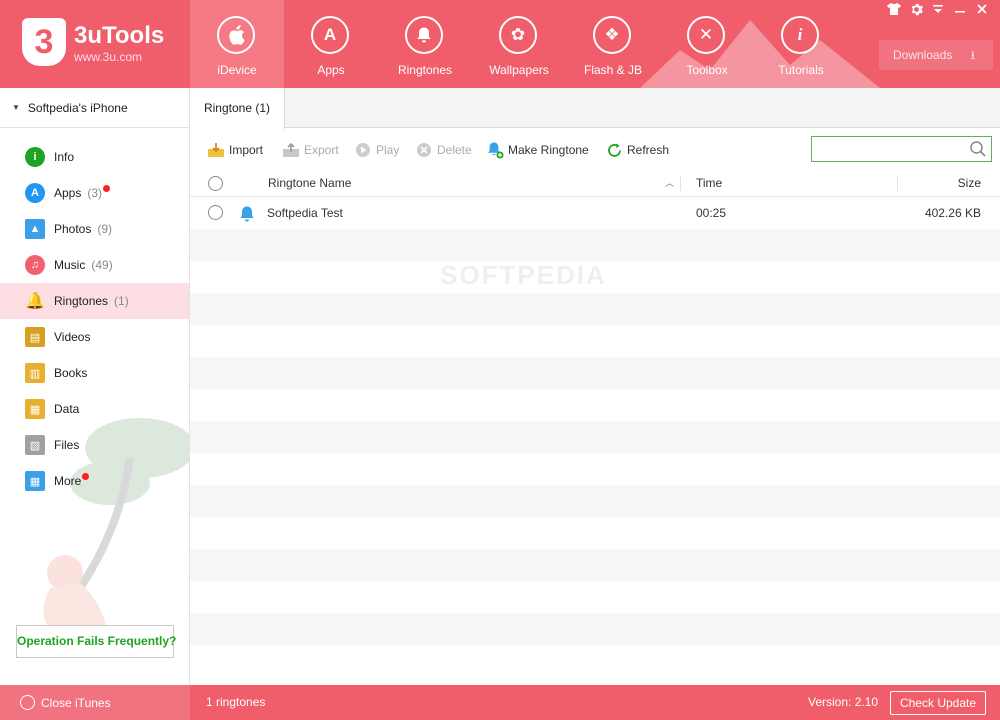  What do you see at coordinates (81, 301) in the screenshot?
I see `sidebar-item-label: Ringtones` at bounding box center [81, 301].